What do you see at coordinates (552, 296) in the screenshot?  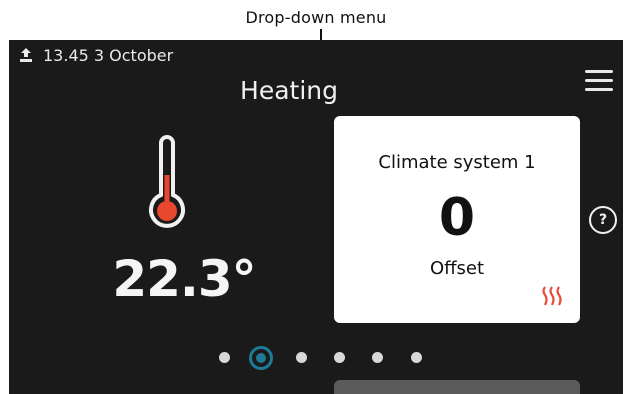 I see `heating-waves-icon` at bounding box center [552, 296].